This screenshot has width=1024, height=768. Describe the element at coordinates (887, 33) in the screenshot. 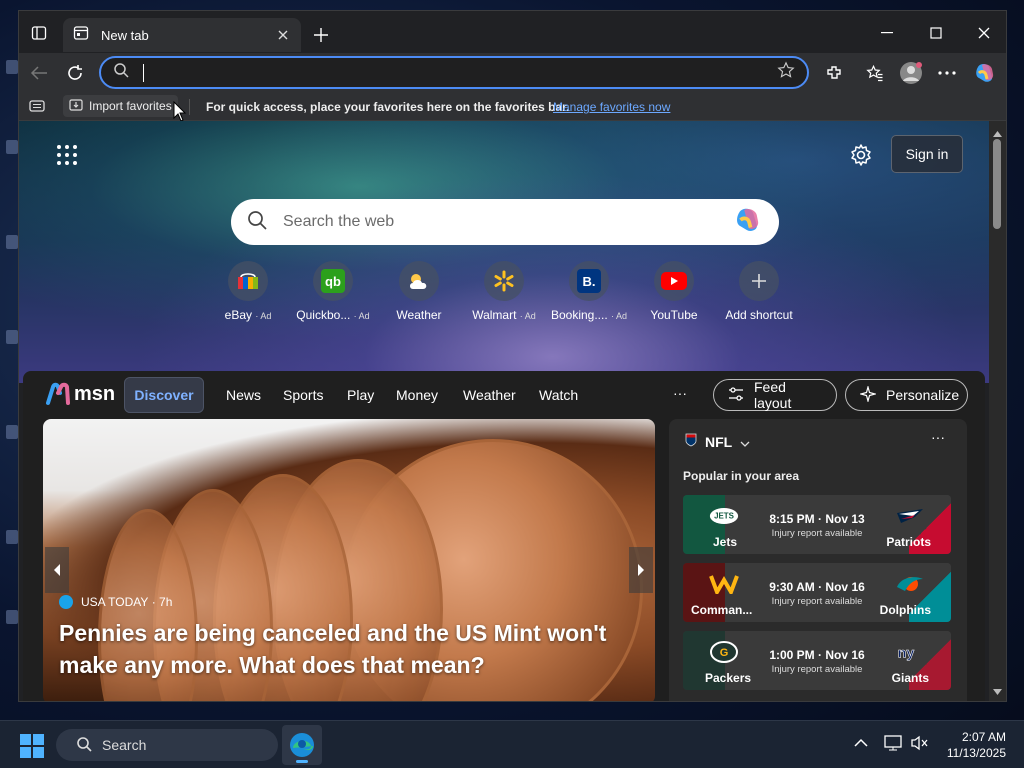

I see `minimize-button` at that location.